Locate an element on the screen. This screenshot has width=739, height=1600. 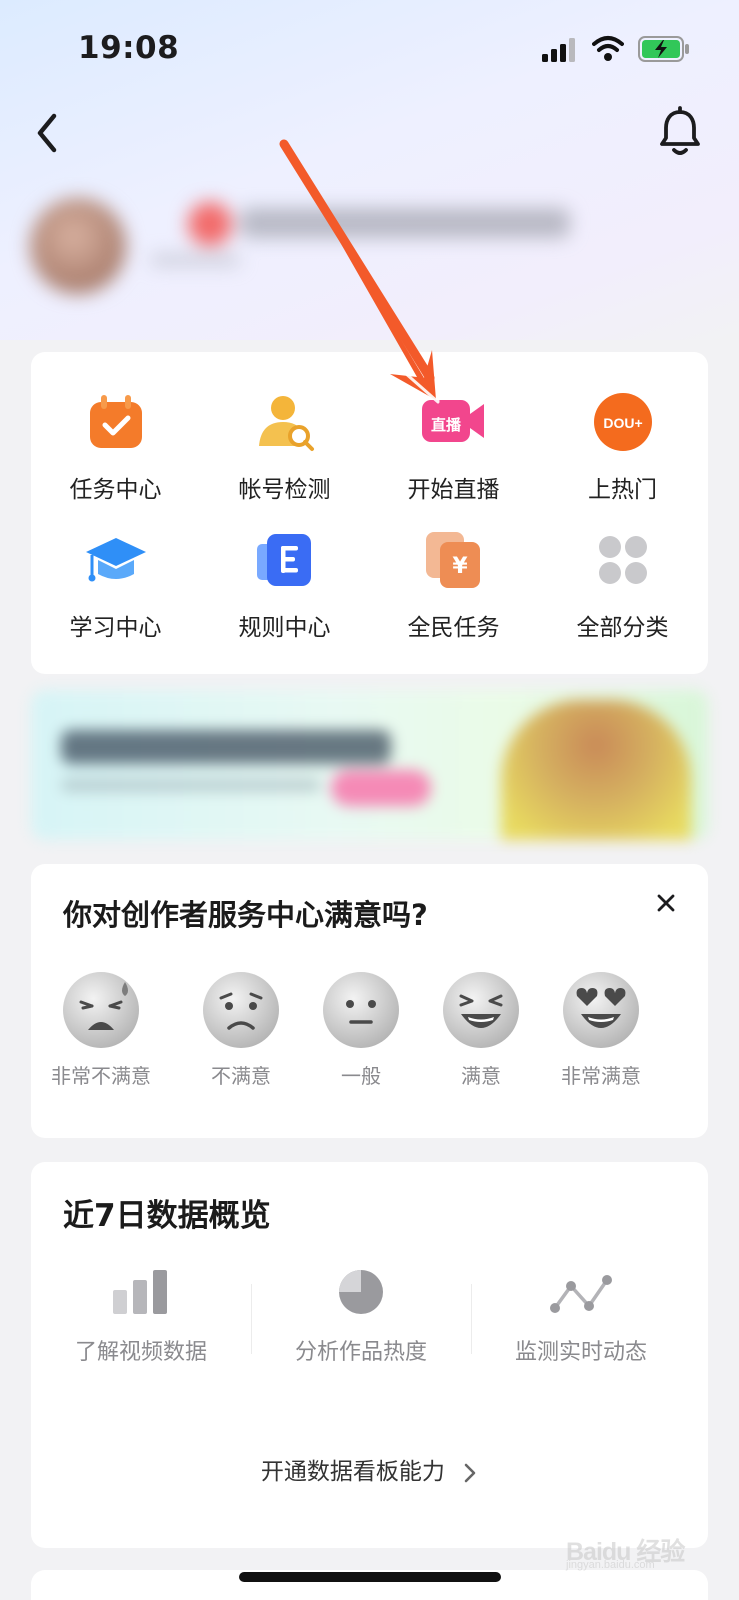
survey-option-unhappy: 不满意 is located at coordinates (241, 1035).